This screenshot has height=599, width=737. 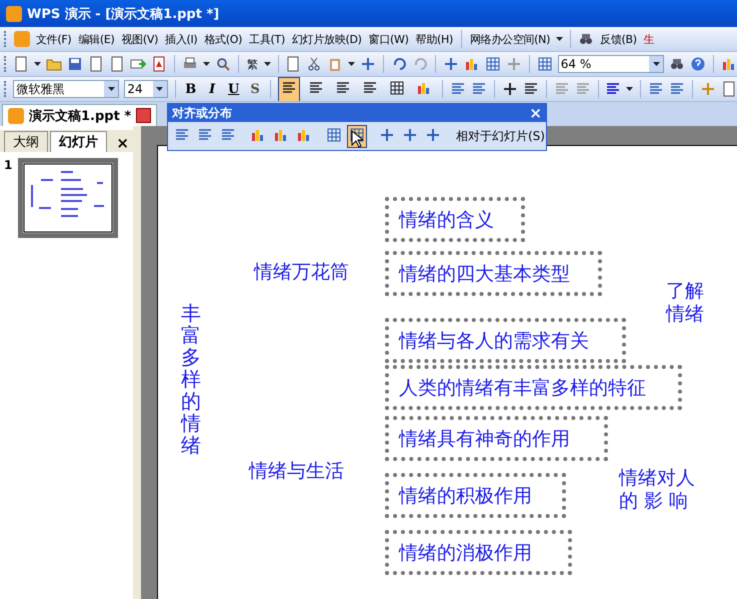 What do you see at coordinates (68, 198) in the screenshot?
I see `slide-thumbnail` at bounding box center [68, 198].